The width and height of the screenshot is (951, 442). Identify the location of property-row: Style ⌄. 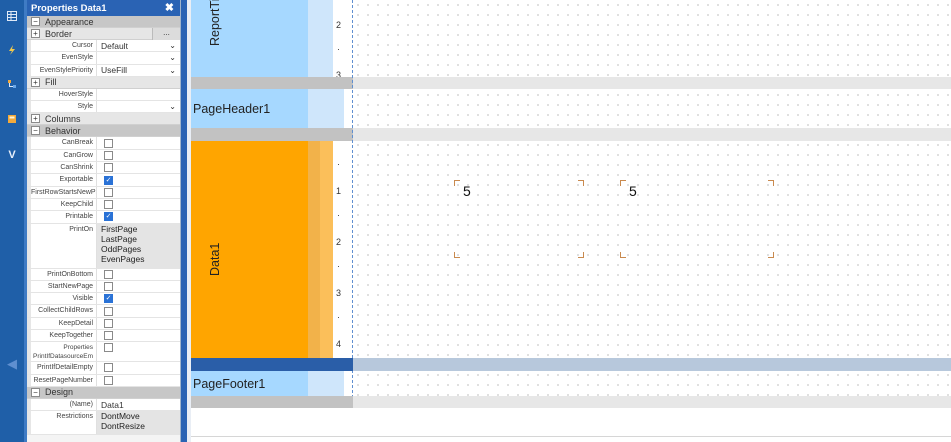
(103, 107).